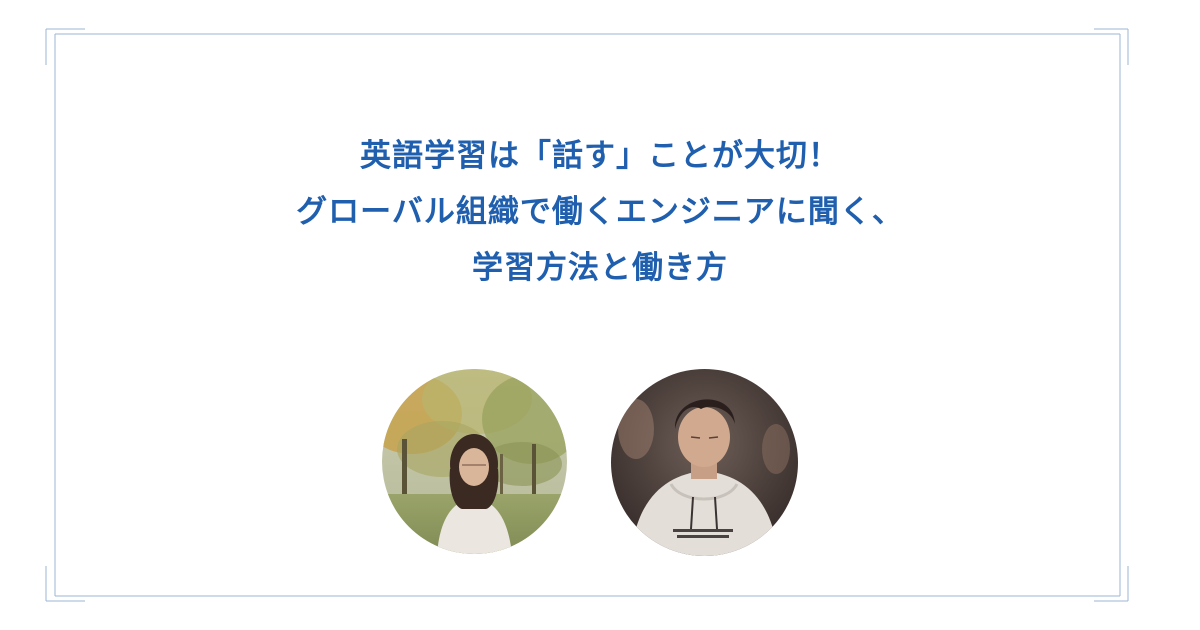 This screenshot has width=1200, height=630. I want to click on avatar-woman, so click(474, 461).